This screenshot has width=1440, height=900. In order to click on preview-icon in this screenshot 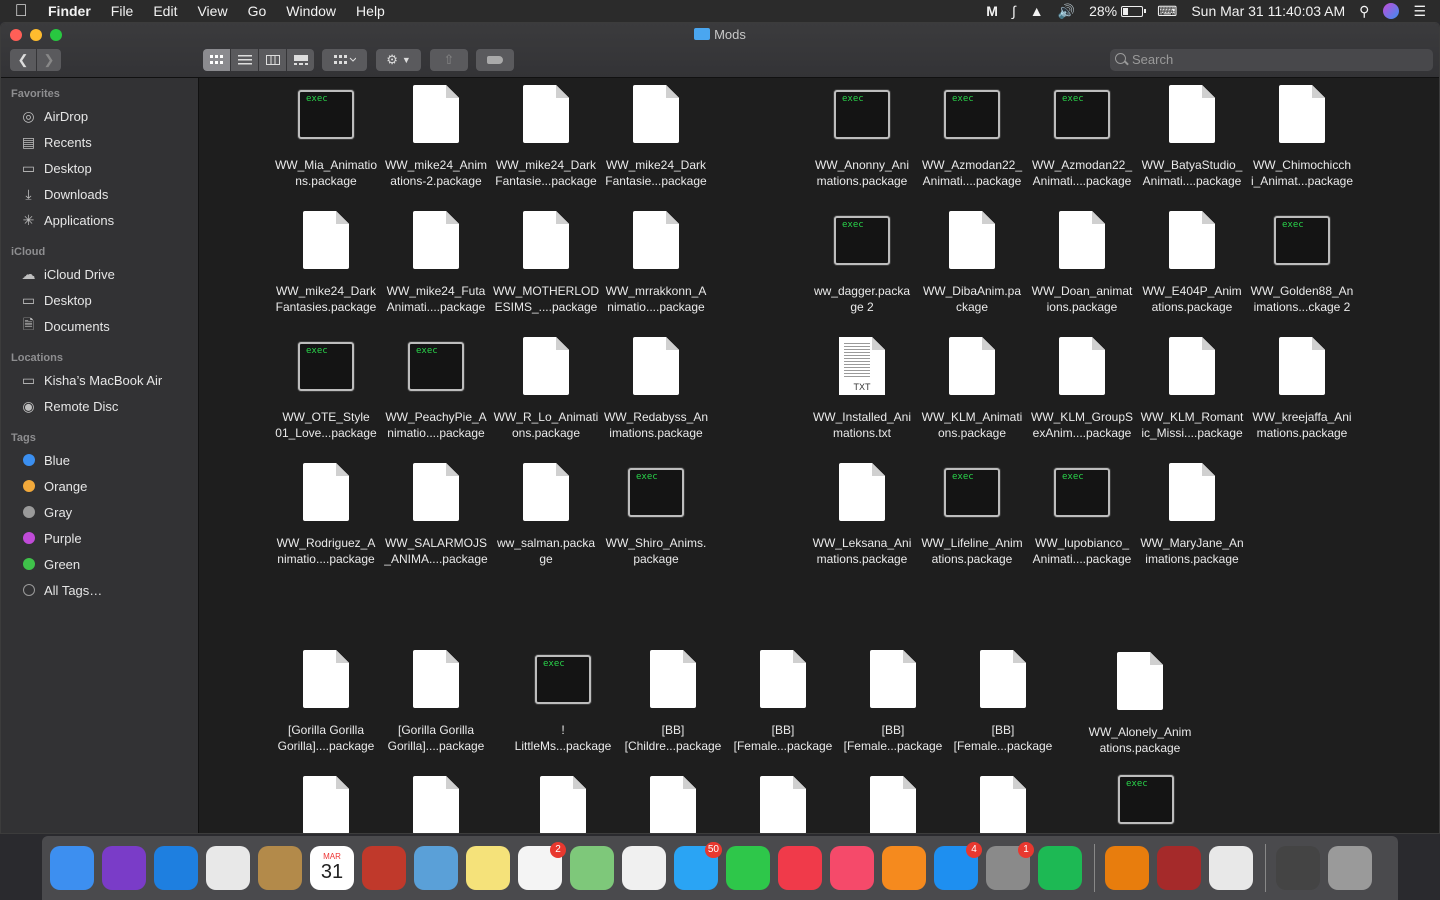, I will do `click(436, 868)`.